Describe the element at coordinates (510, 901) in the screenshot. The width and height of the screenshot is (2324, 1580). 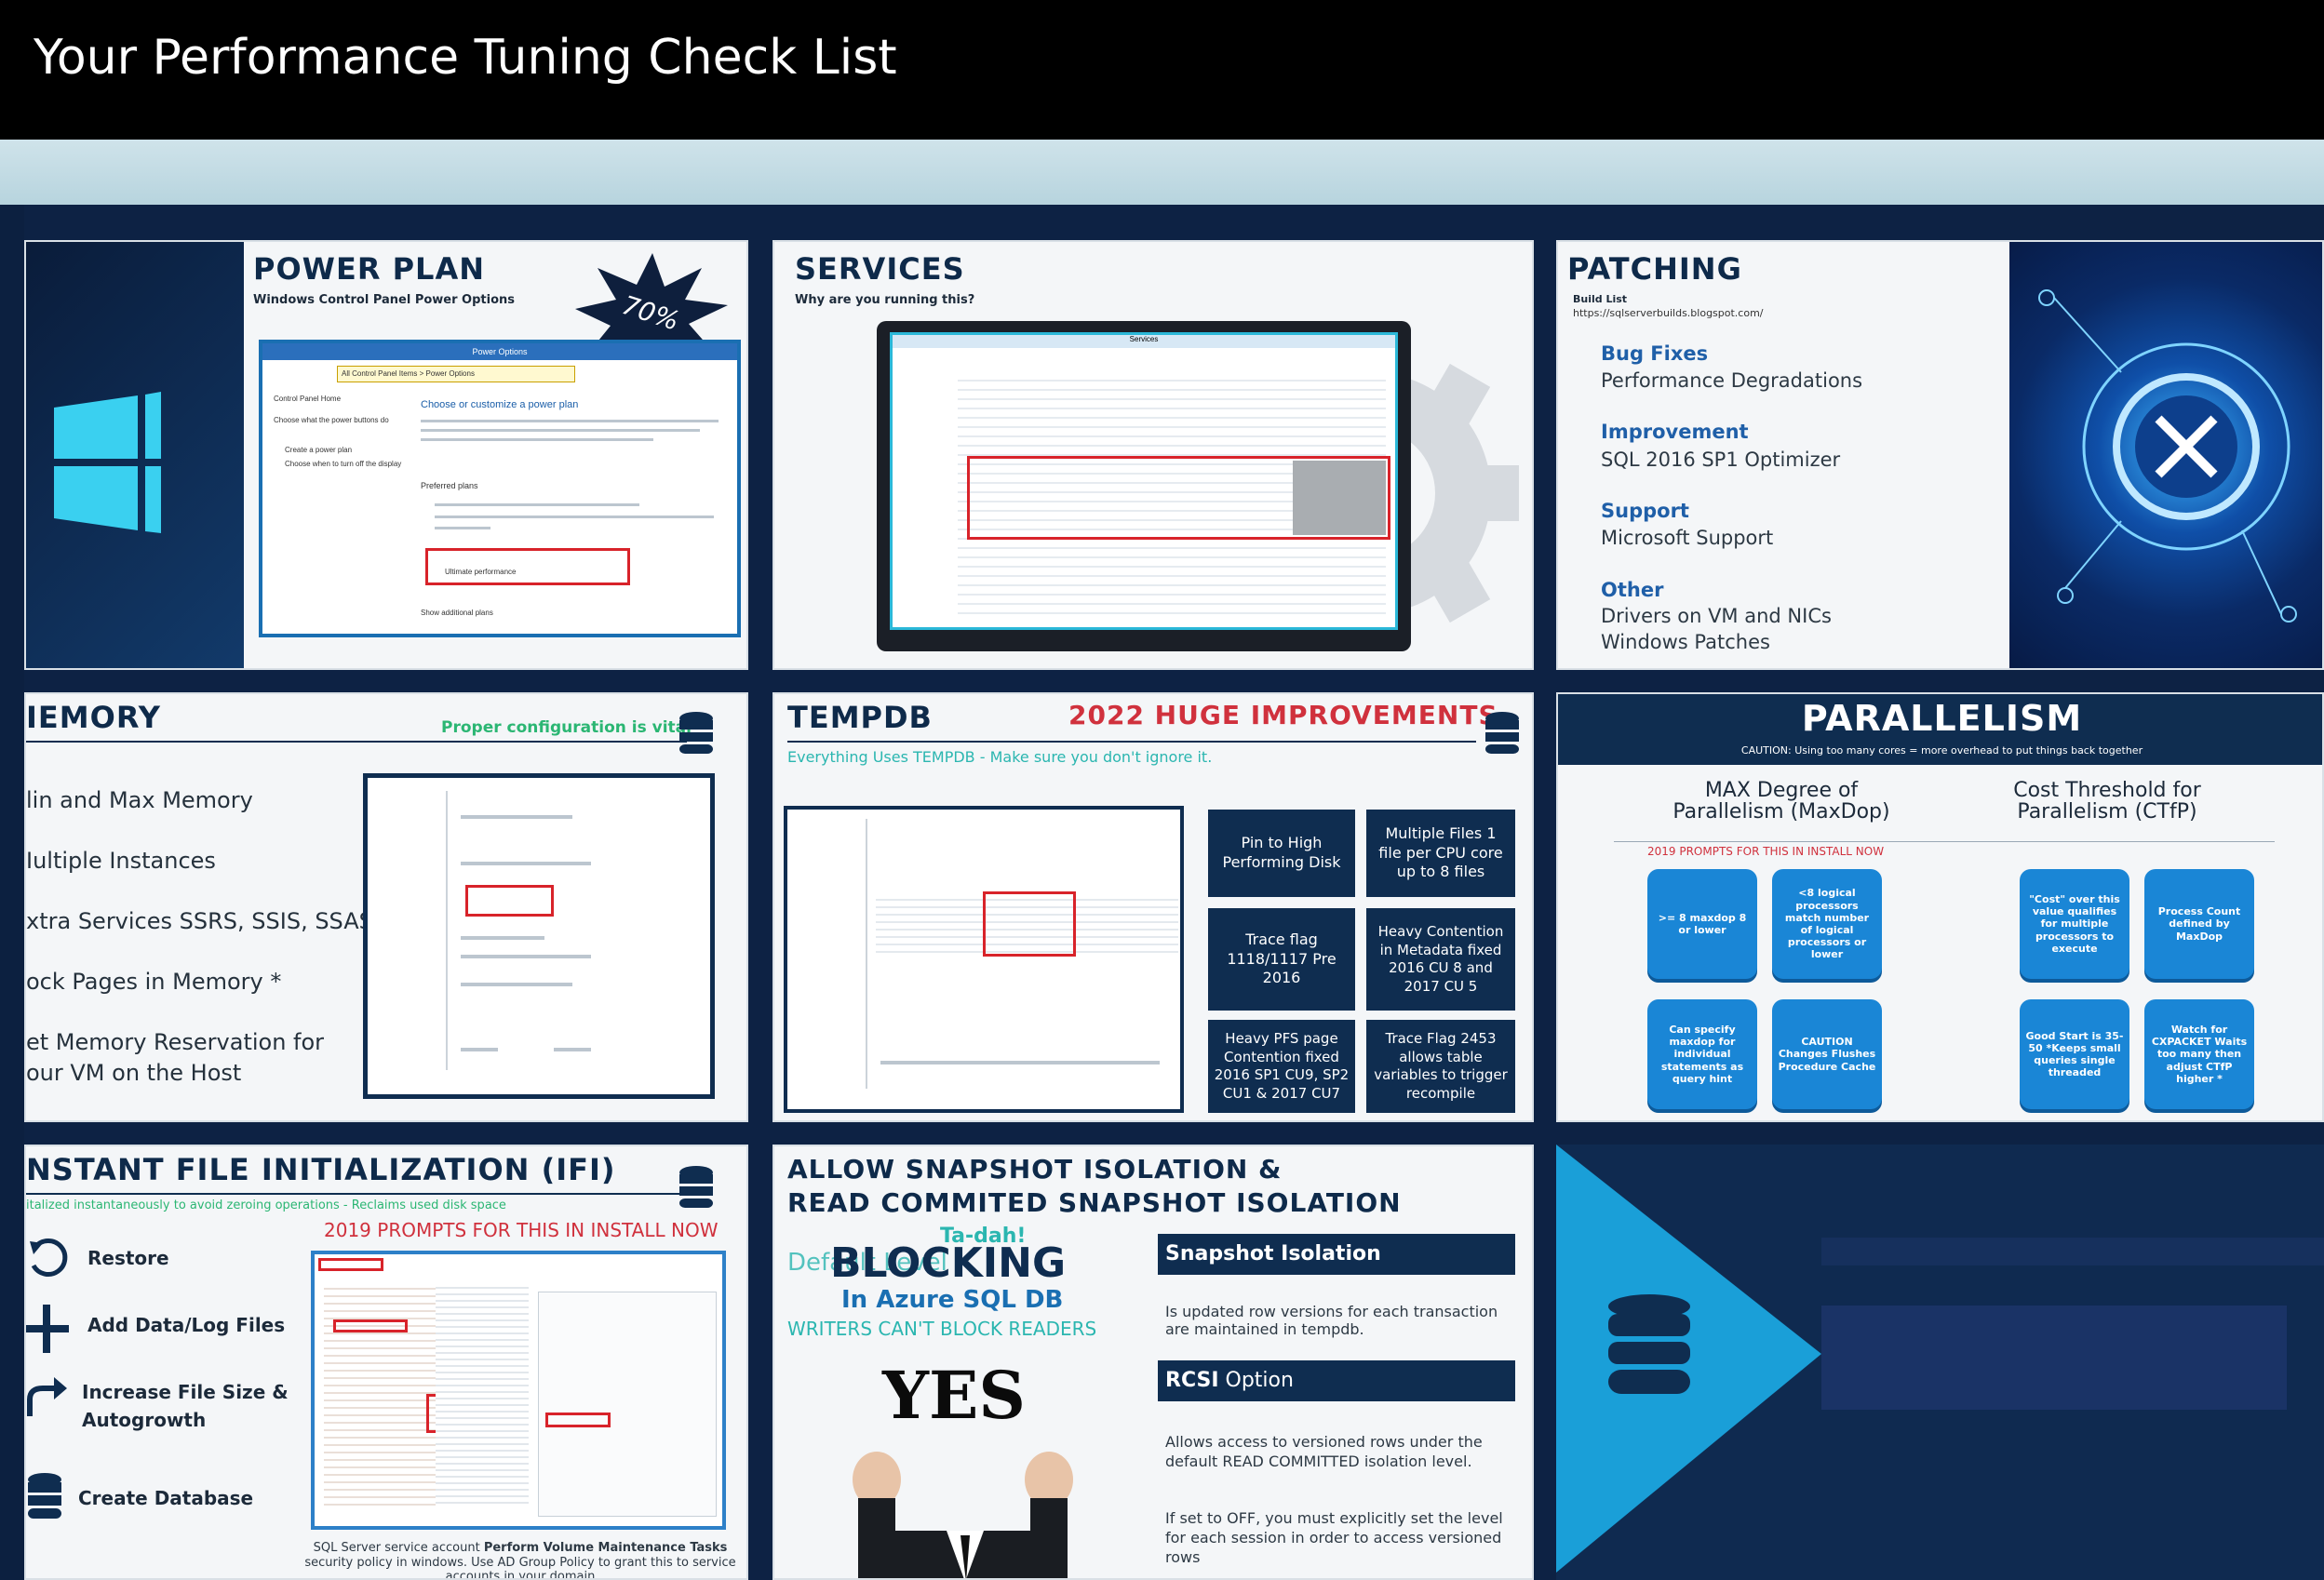
I see `memory-setting-highlight` at that location.